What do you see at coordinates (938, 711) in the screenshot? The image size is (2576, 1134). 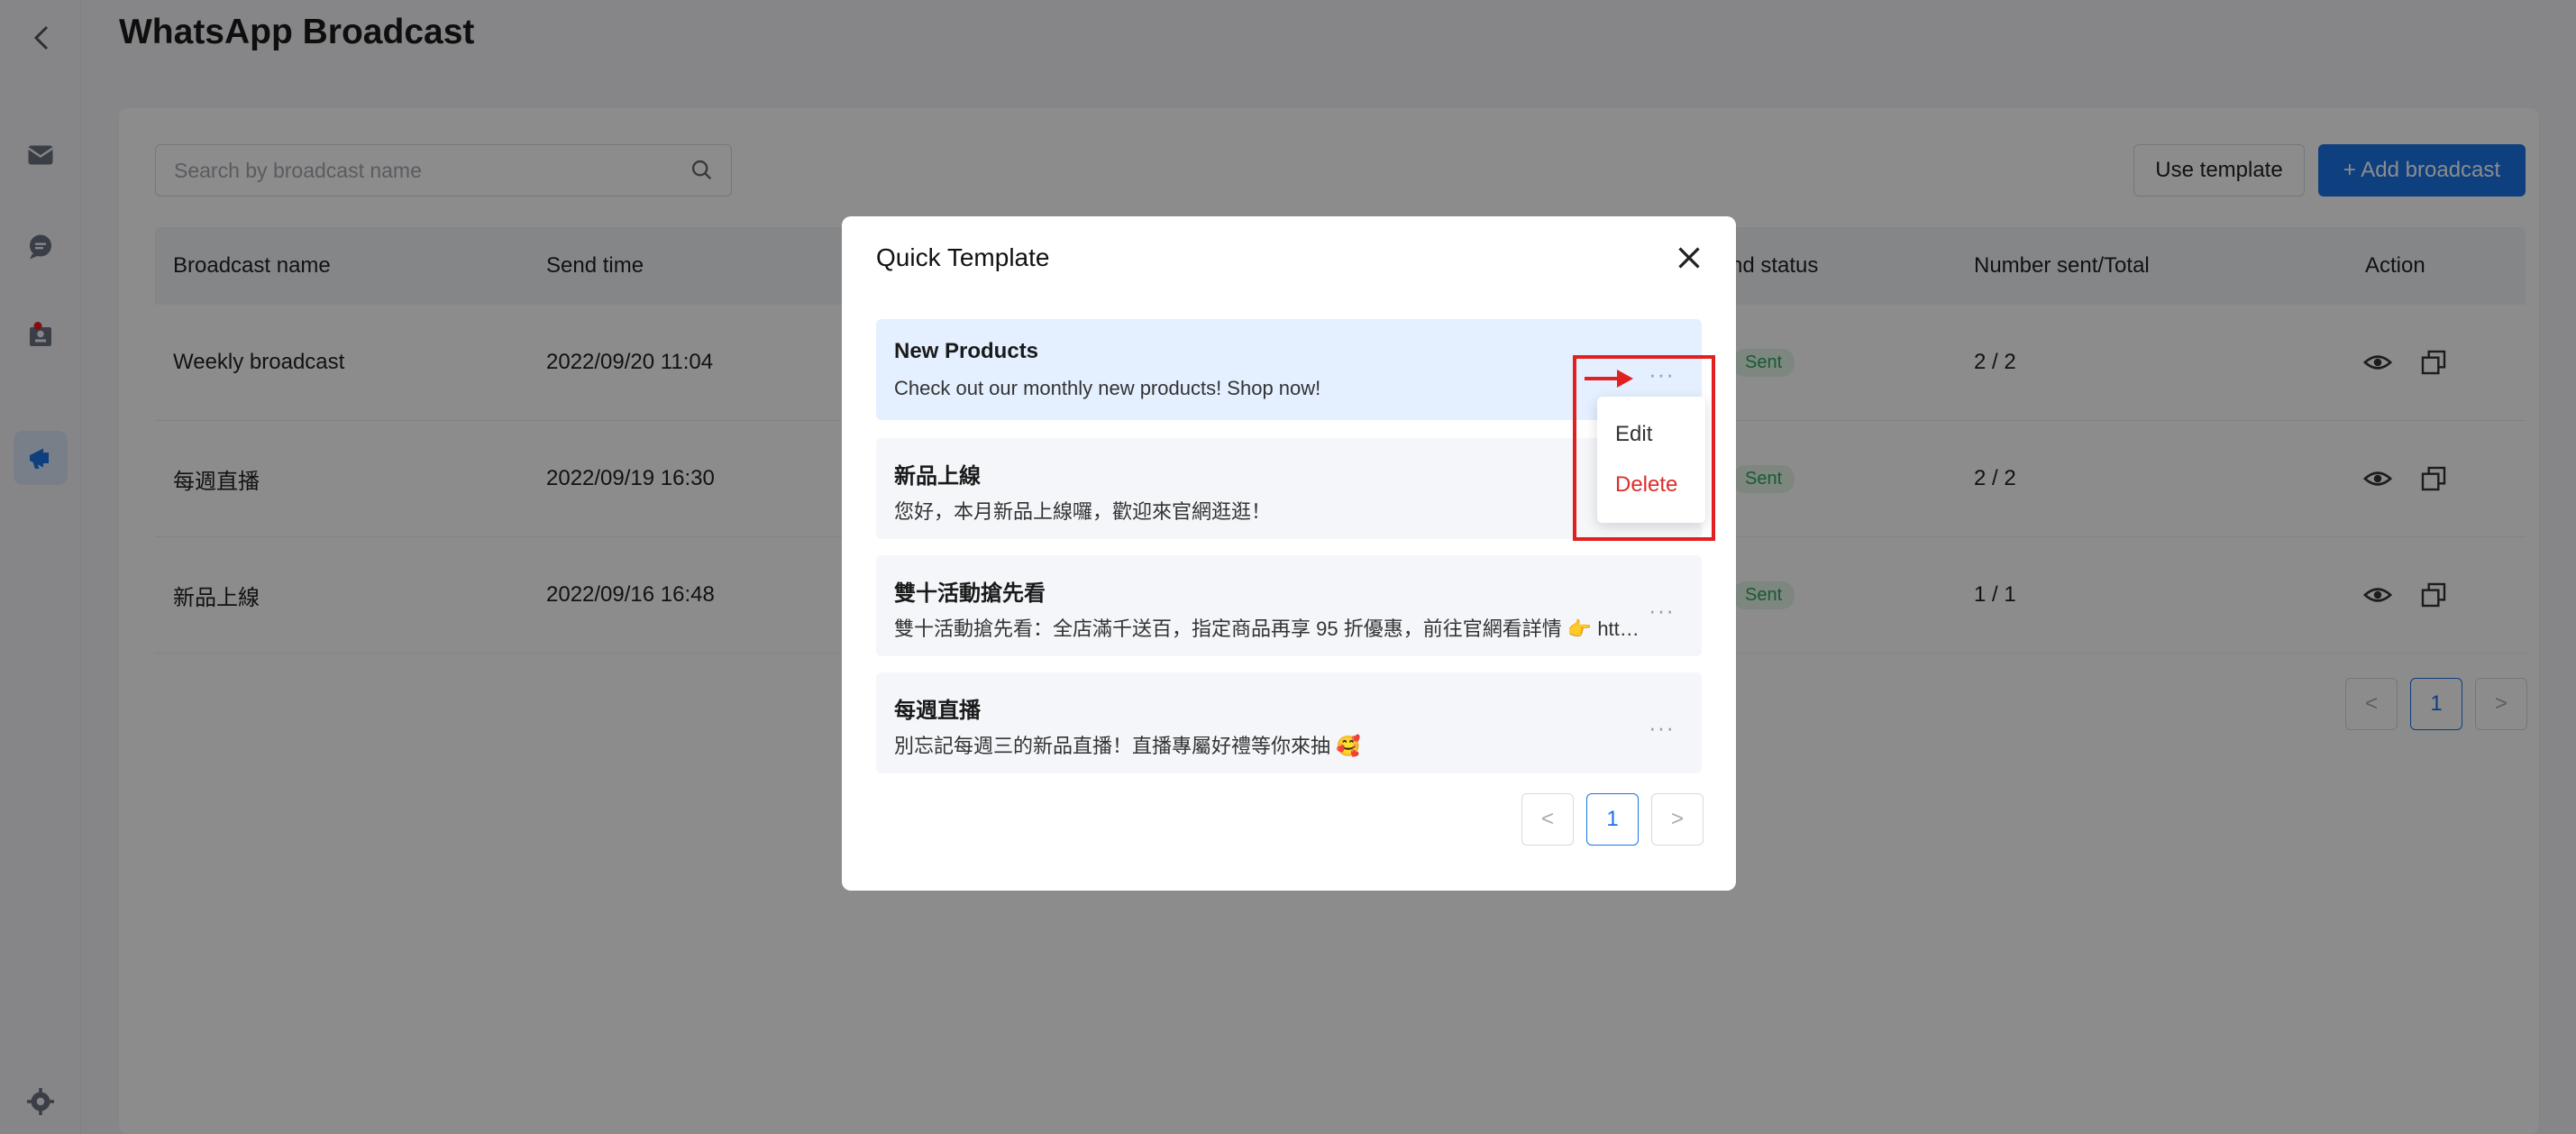 I see `template-name: 每週直播` at bounding box center [938, 711].